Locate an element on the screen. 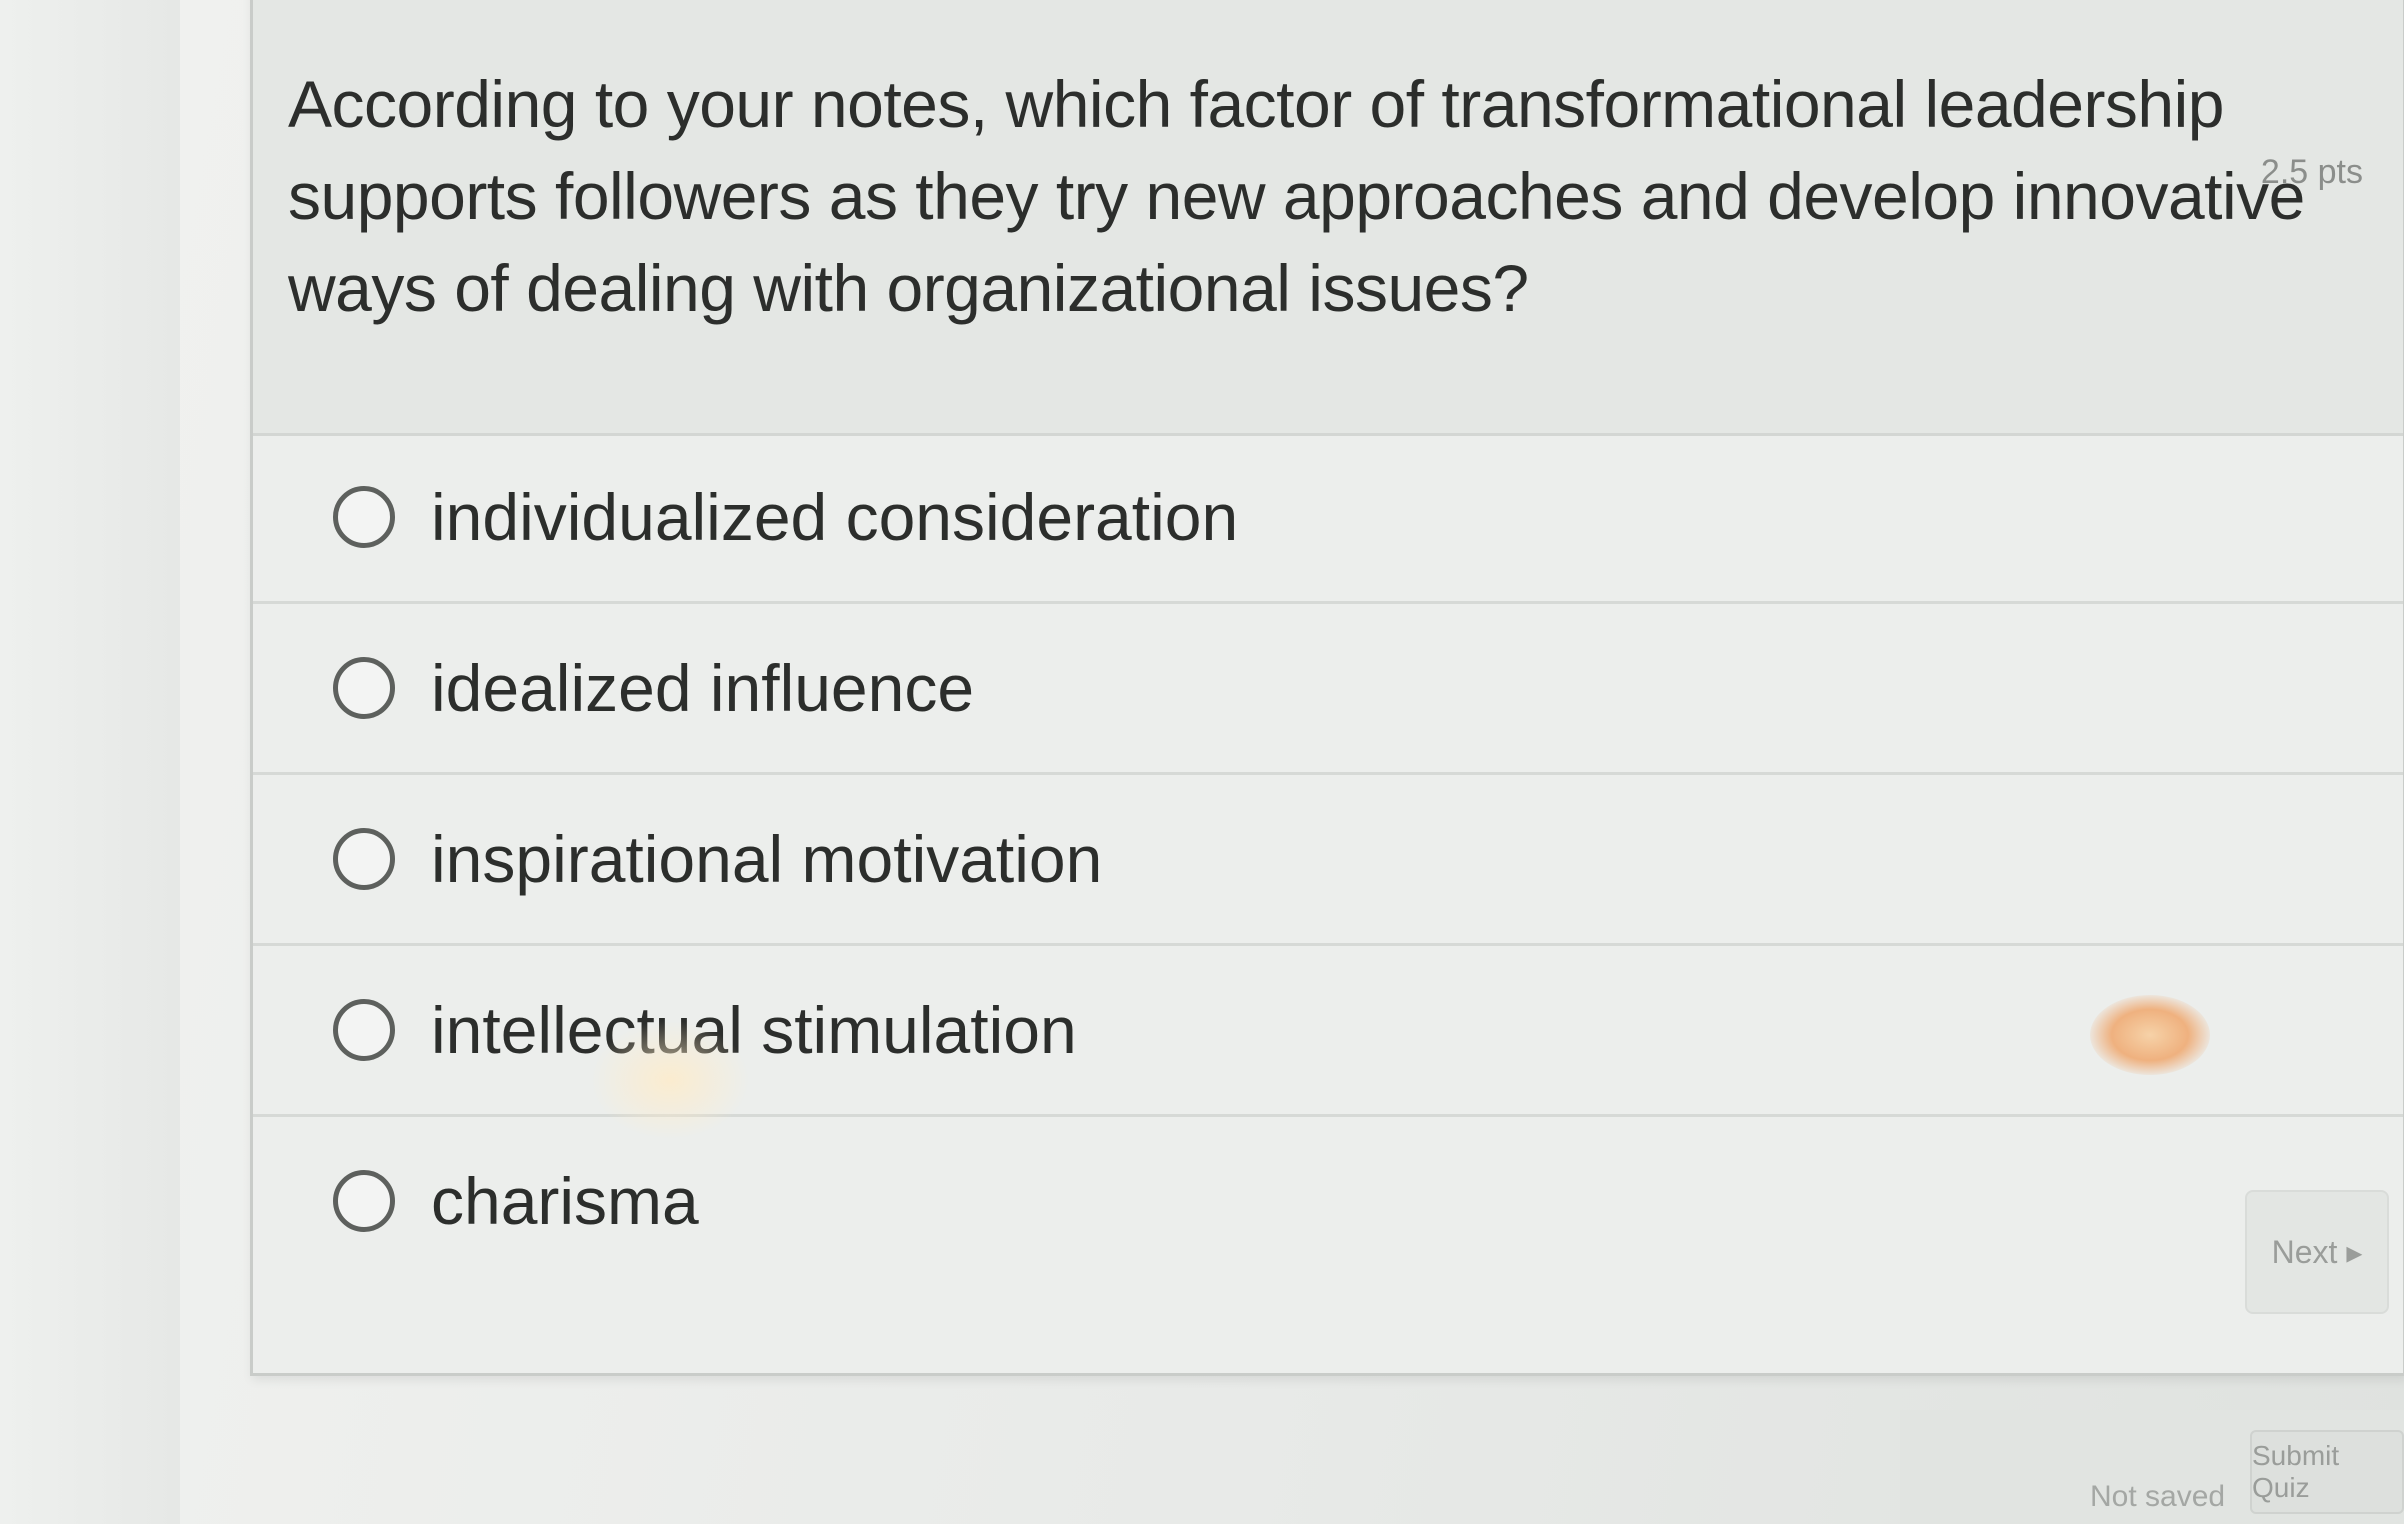 The width and height of the screenshot is (2404, 1524). answer-option: intellectual stimulation is located at coordinates (1328, 1031).